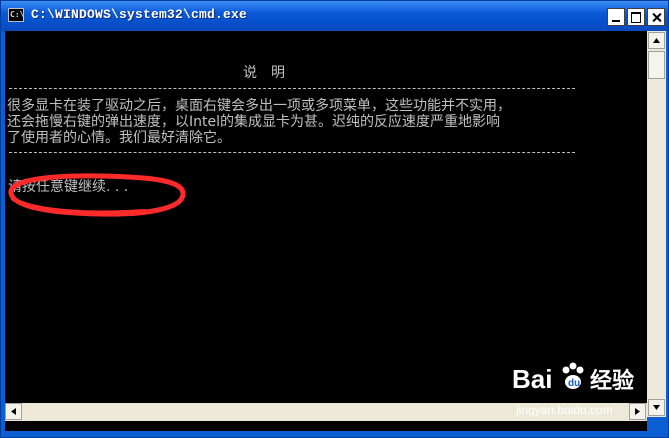 The image size is (669, 438). Describe the element at coordinates (16, 15) in the screenshot. I see `console-app-icon: C:\` at that location.